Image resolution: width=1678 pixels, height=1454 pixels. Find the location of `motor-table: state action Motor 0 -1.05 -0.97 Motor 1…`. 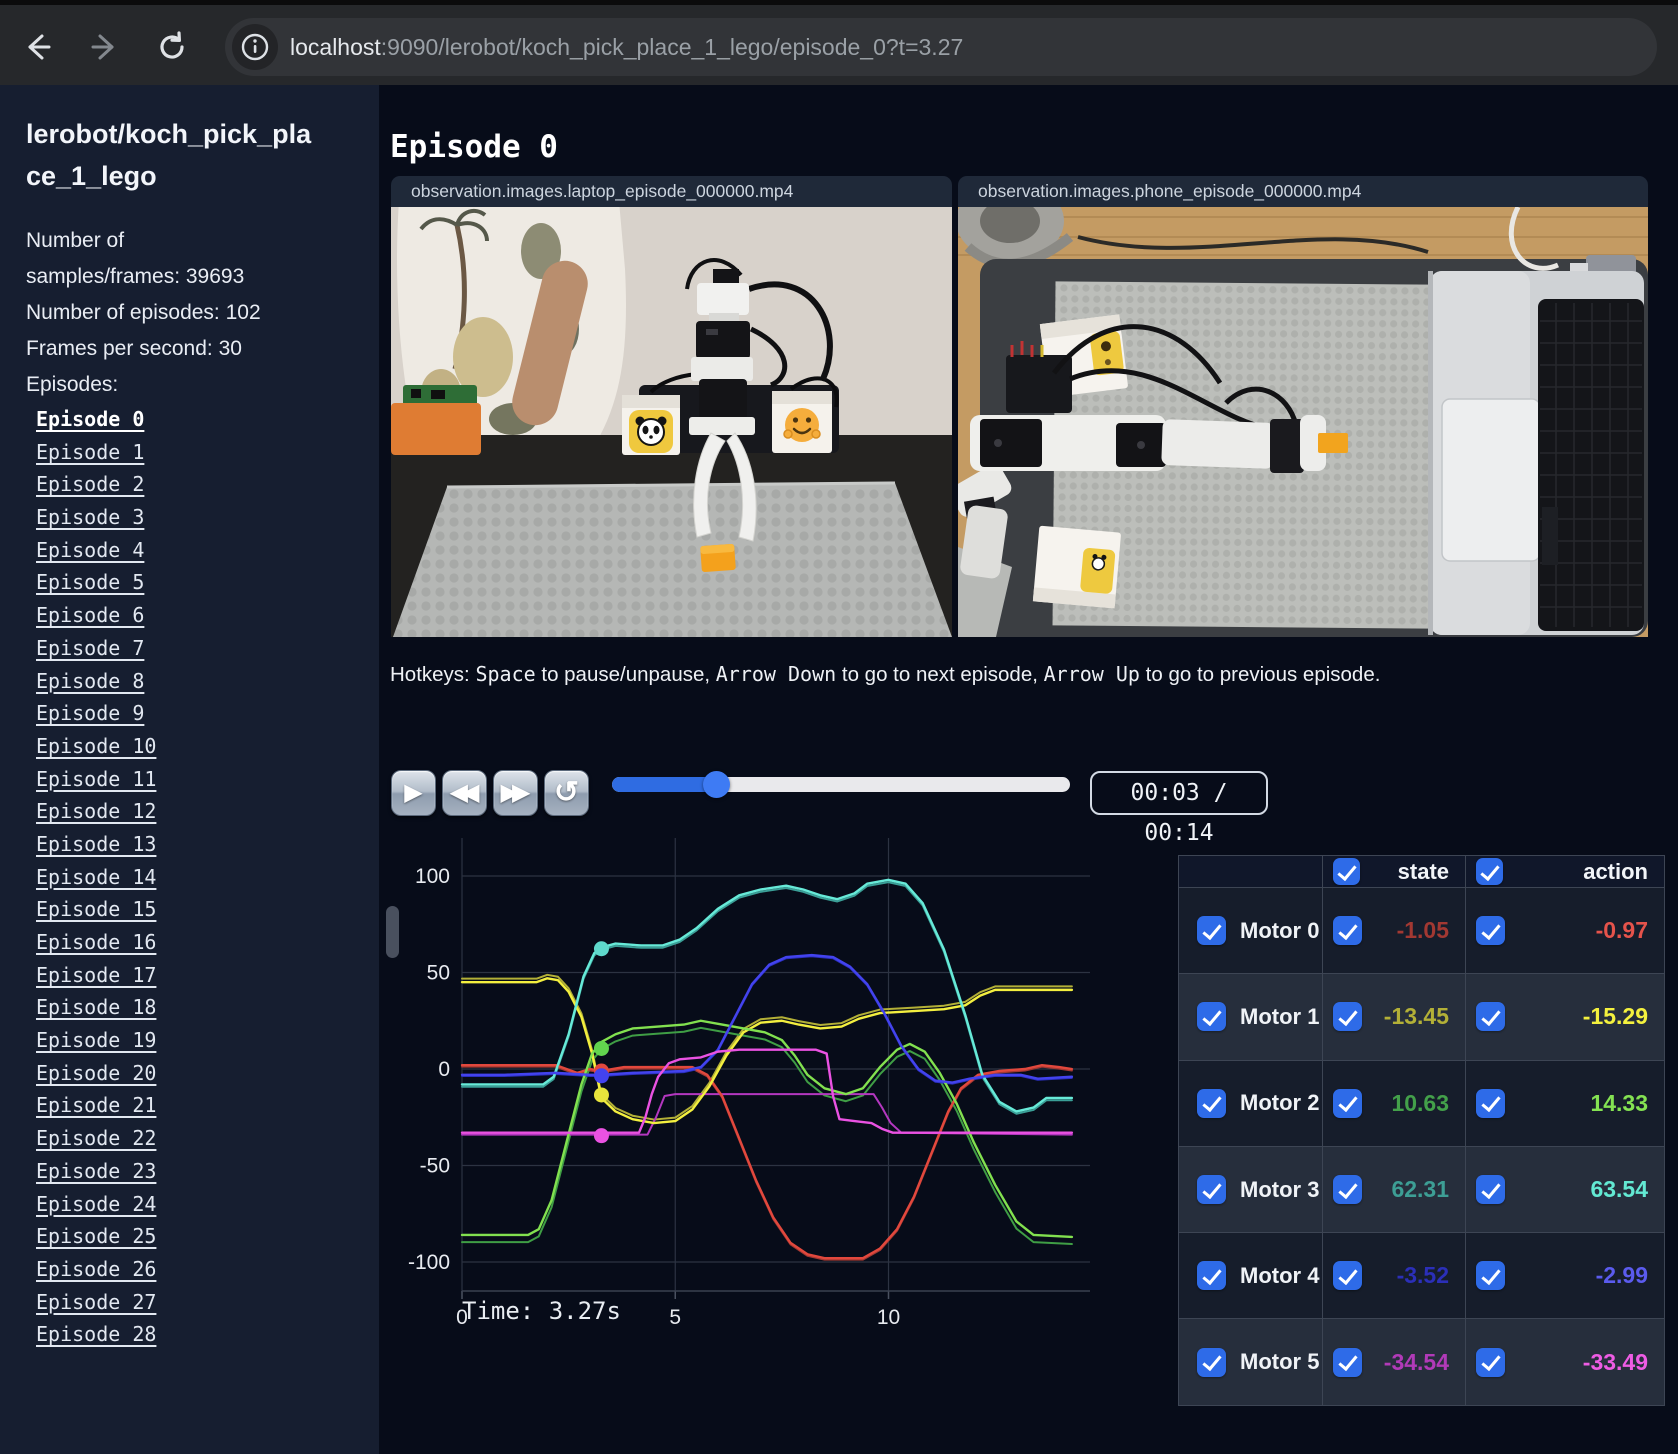

motor-table: state action Motor 0 -1.05 -0.97 Motor 1… is located at coordinates (1421, 1130).